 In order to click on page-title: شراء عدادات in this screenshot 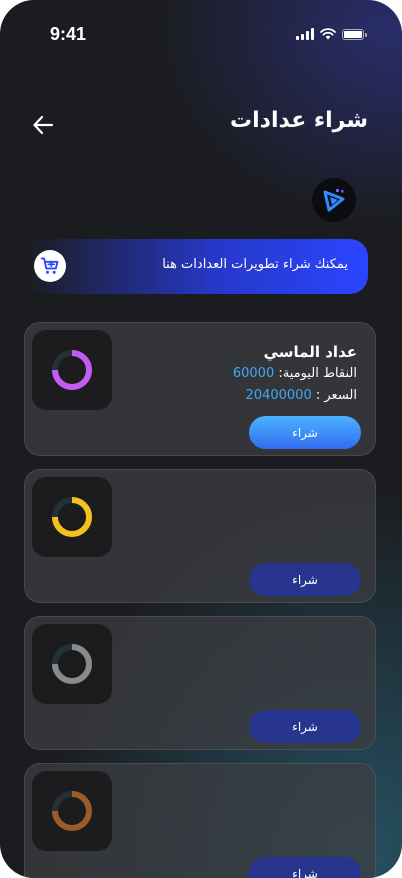, I will do `click(299, 120)`.